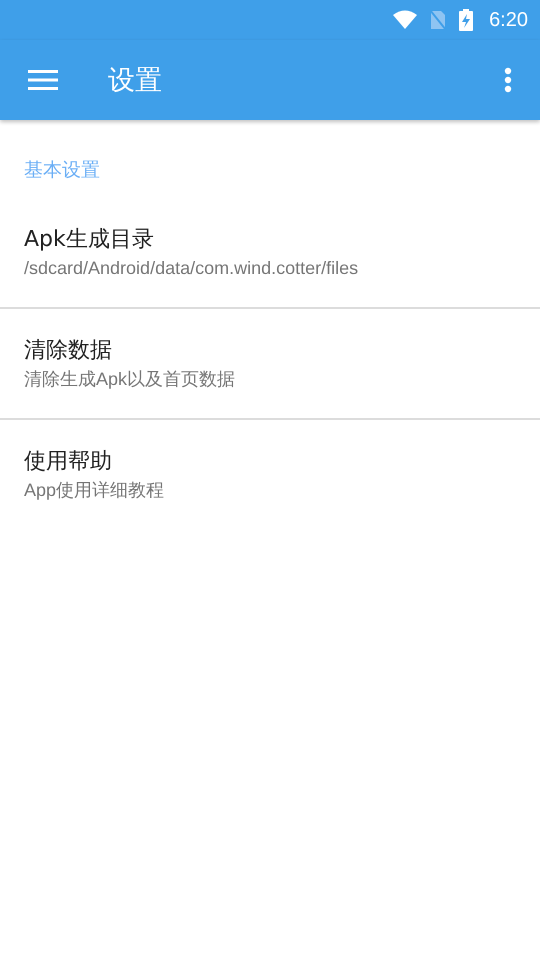  I want to click on menu-icon, so click(43, 80).